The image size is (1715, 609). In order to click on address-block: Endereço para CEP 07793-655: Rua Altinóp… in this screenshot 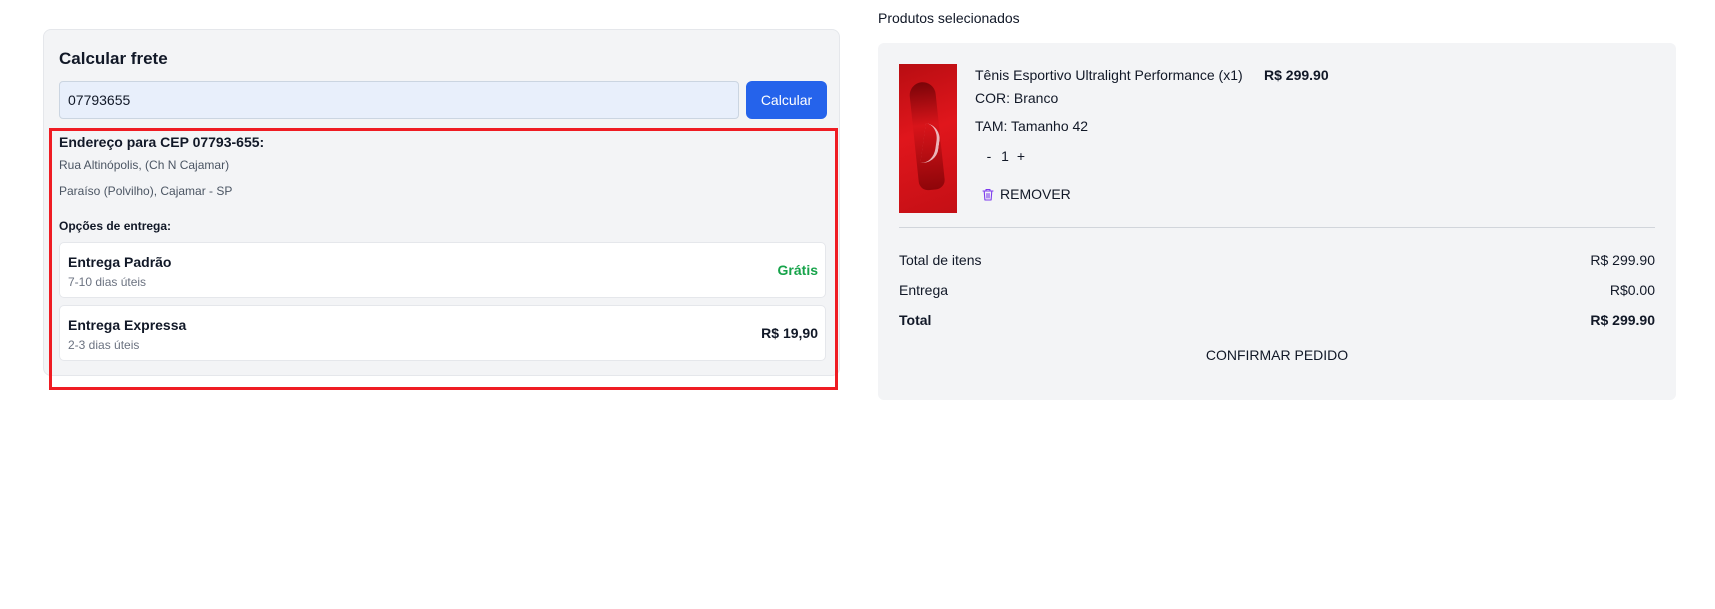, I will do `click(444, 171)`.